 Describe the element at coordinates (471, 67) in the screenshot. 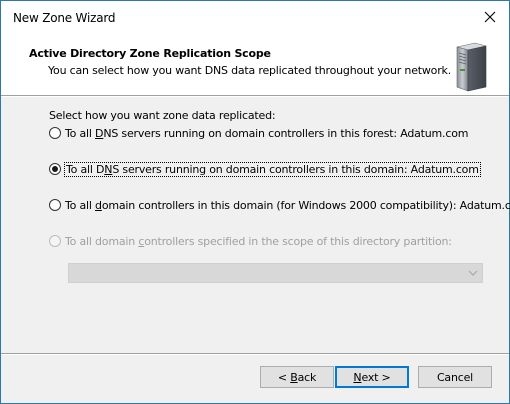

I see `server-icon` at that location.